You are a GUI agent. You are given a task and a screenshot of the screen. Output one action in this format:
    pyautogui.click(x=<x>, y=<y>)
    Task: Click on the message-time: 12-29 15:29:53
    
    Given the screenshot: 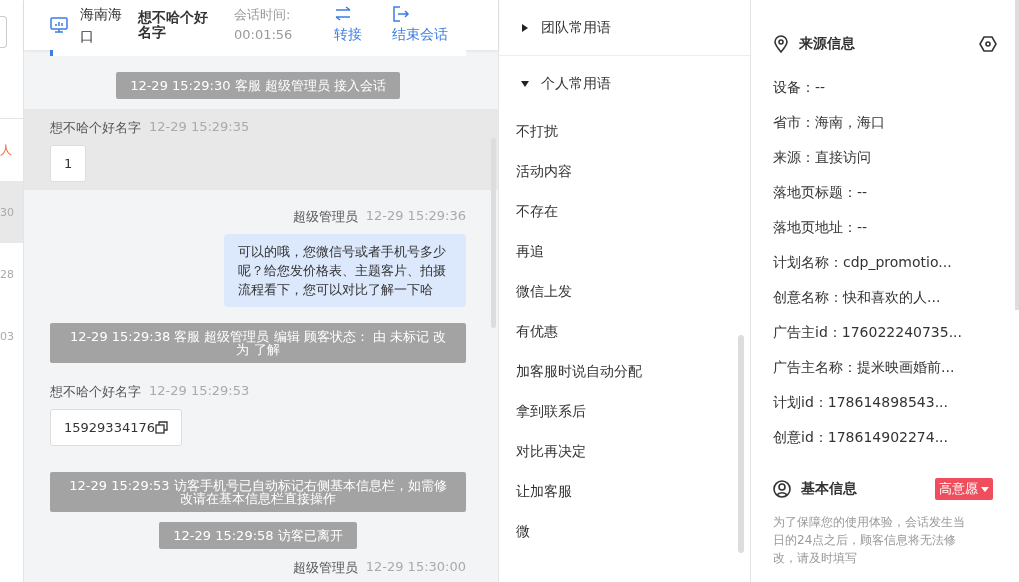 What is the action you would take?
    pyautogui.click(x=199, y=391)
    